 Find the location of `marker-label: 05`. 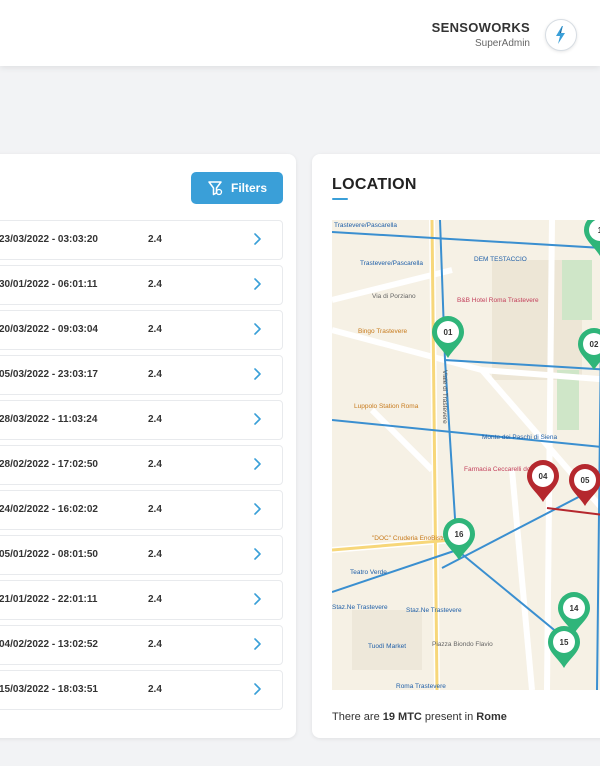

marker-label: 05 is located at coordinates (585, 480).